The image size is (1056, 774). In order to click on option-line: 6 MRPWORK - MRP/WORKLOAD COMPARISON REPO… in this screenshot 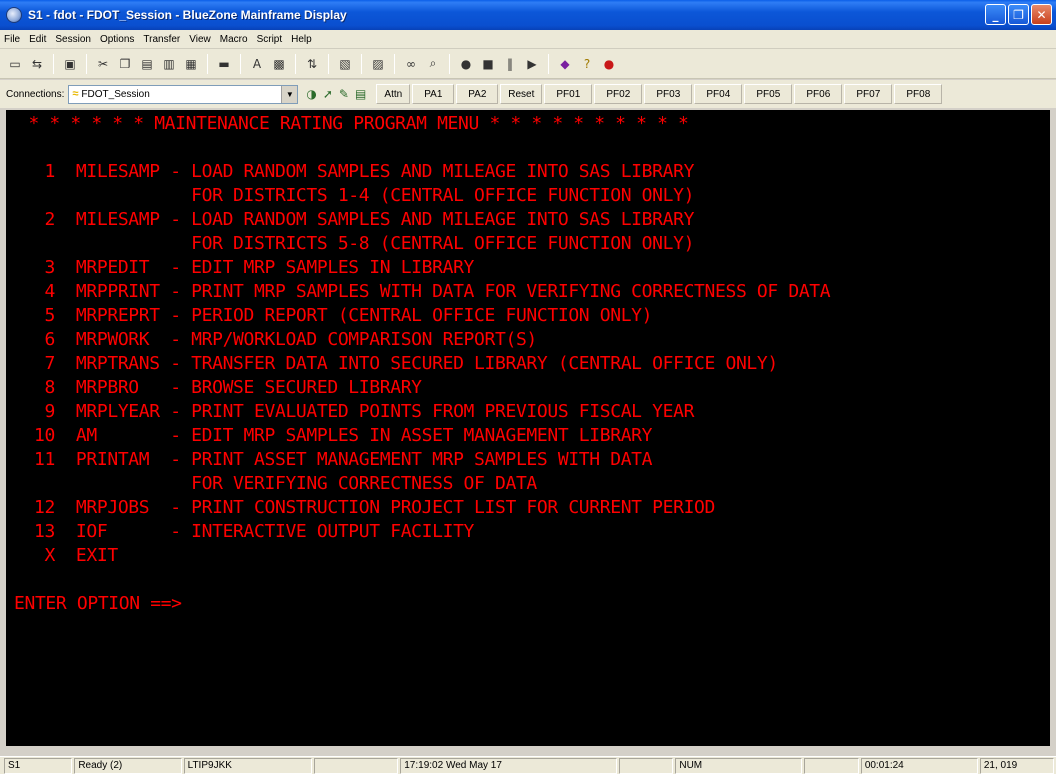, I will do `click(285, 339)`.